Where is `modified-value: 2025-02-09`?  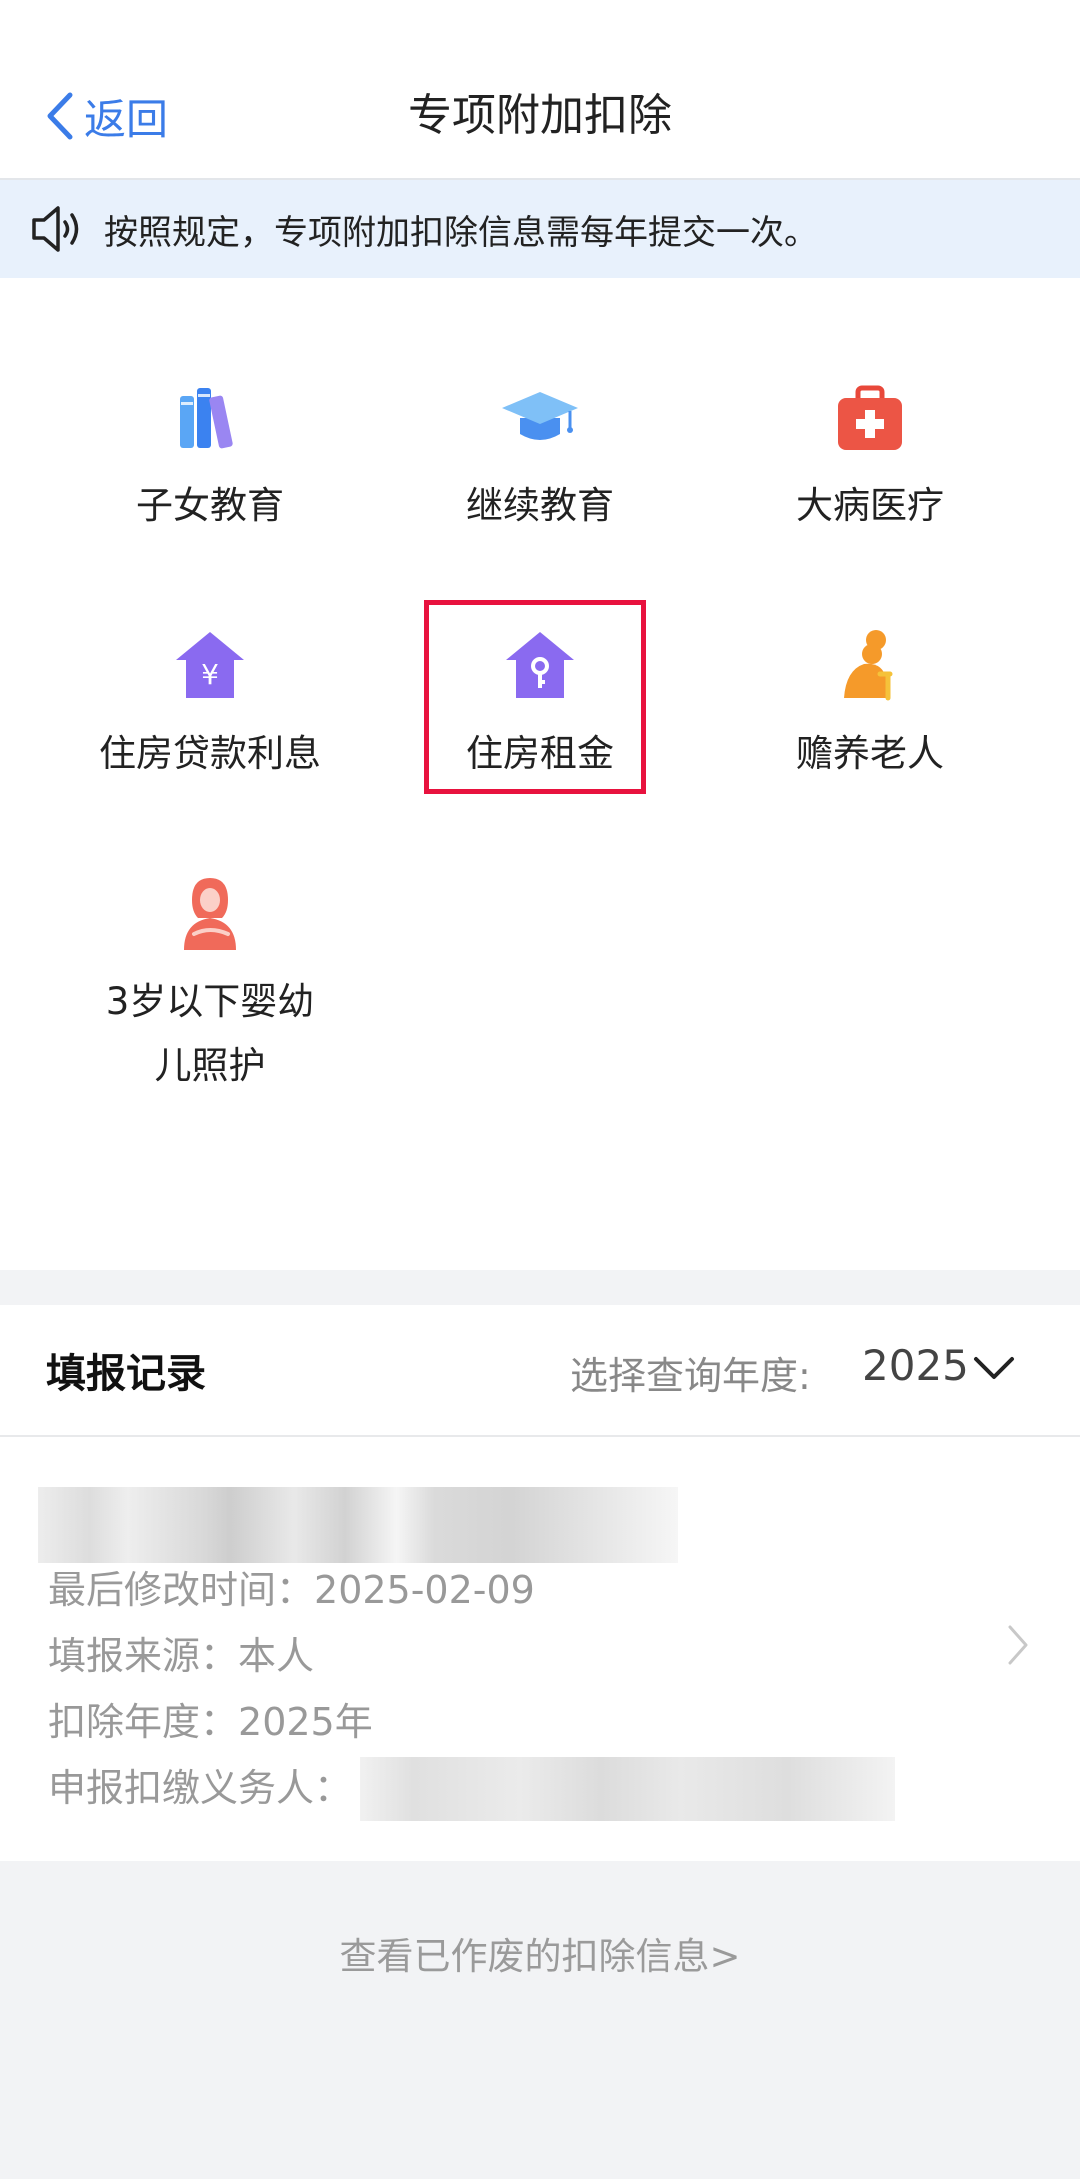
modified-value: 2025-02-09 is located at coordinates (424, 1590).